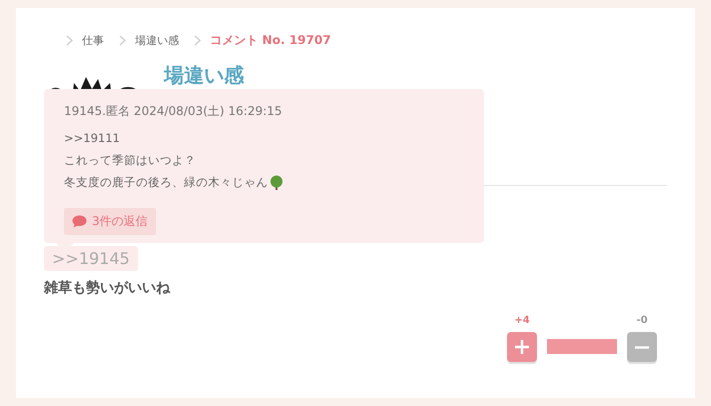 Image resolution: width=711 pixels, height=406 pixels. I want to click on downvote-button, so click(642, 347).